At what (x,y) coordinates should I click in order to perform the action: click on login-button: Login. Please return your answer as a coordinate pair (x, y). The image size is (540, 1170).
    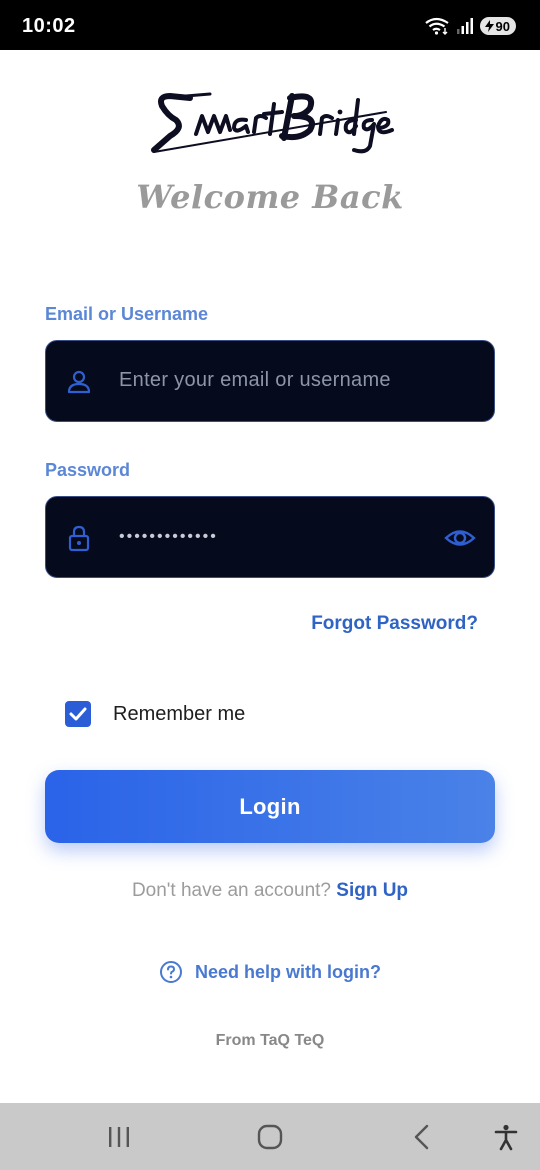
    Looking at the image, I should click on (270, 806).